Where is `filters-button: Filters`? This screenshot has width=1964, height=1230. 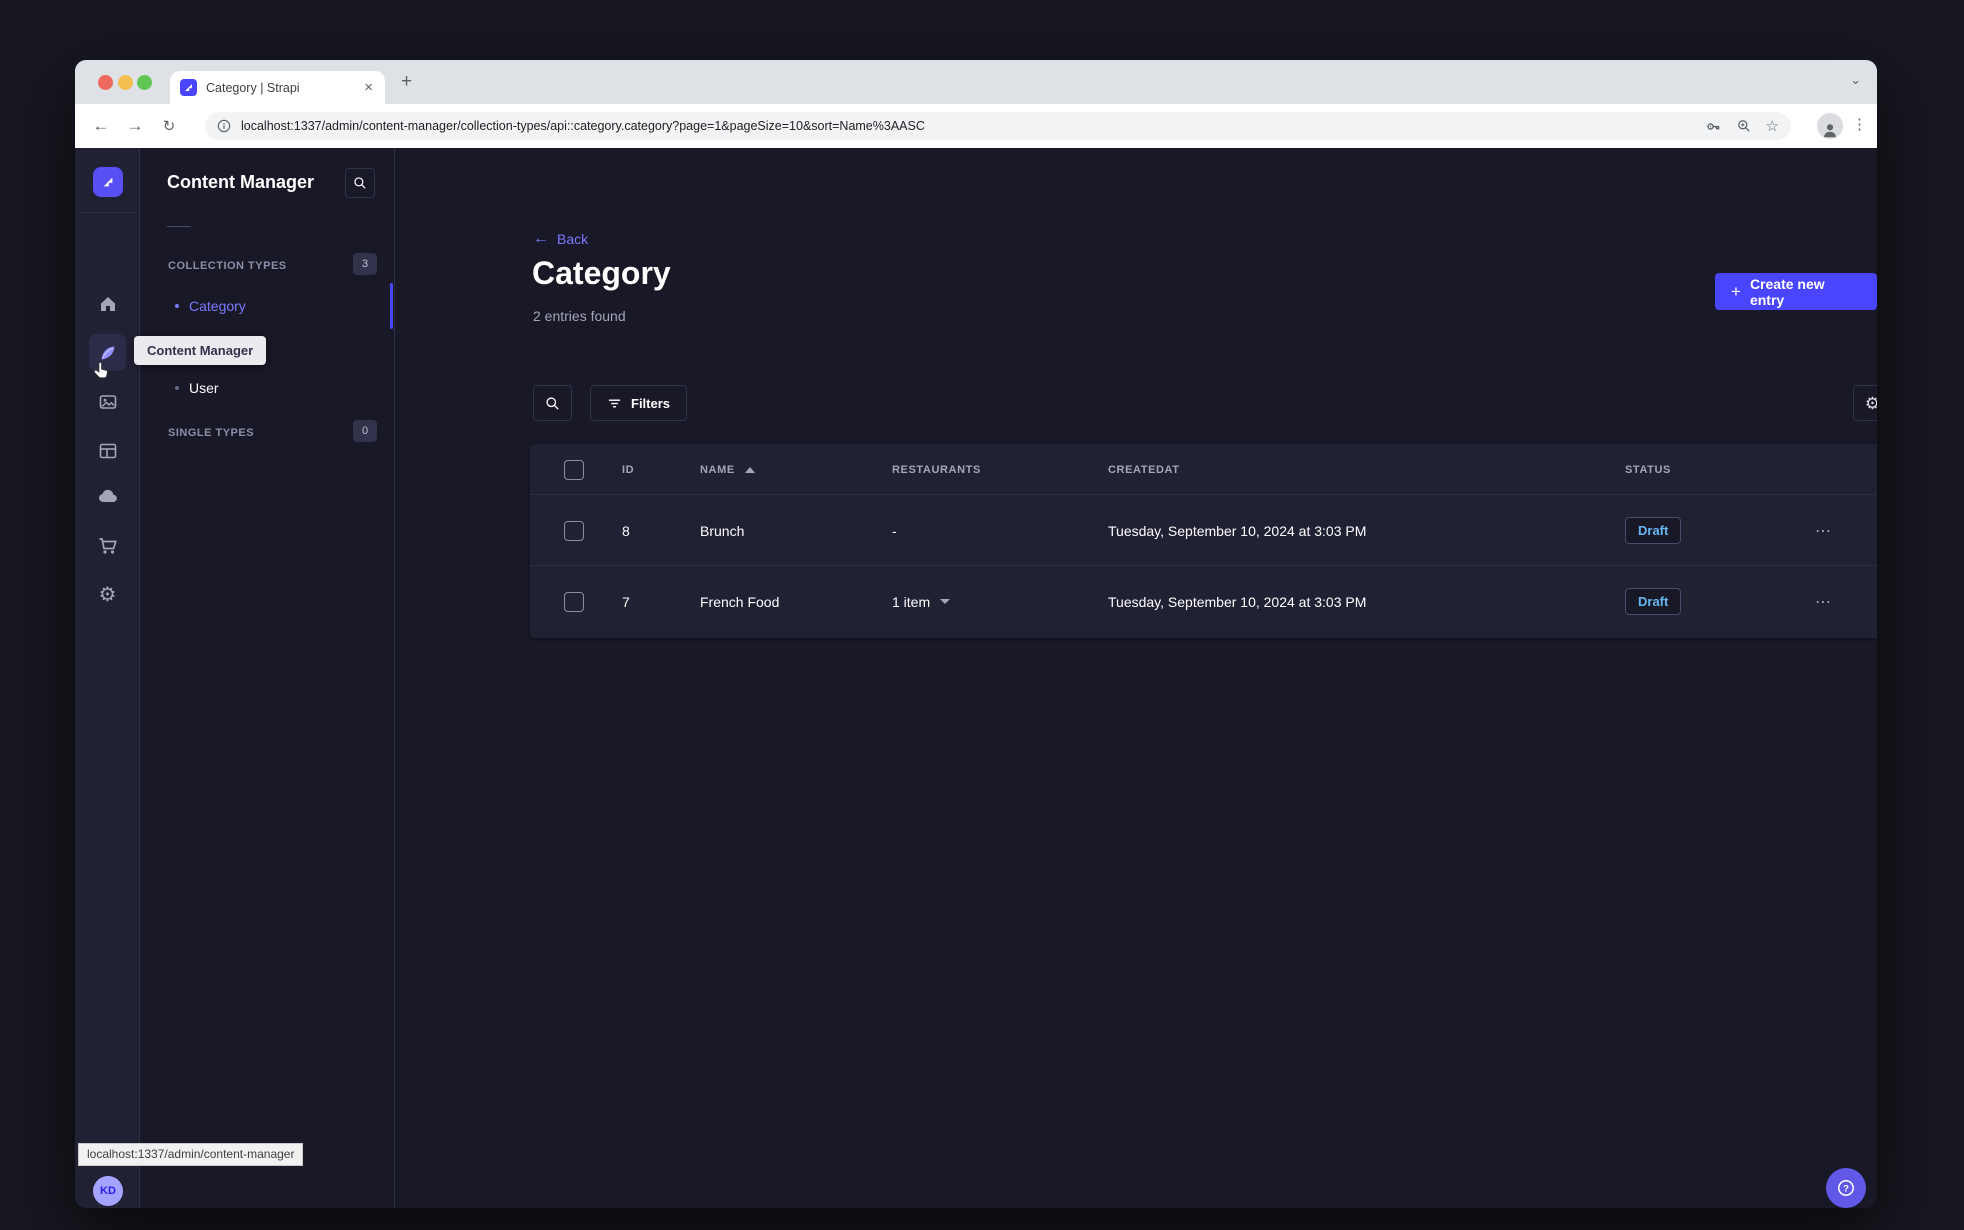
filters-button: Filters is located at coordinates (639, 403).